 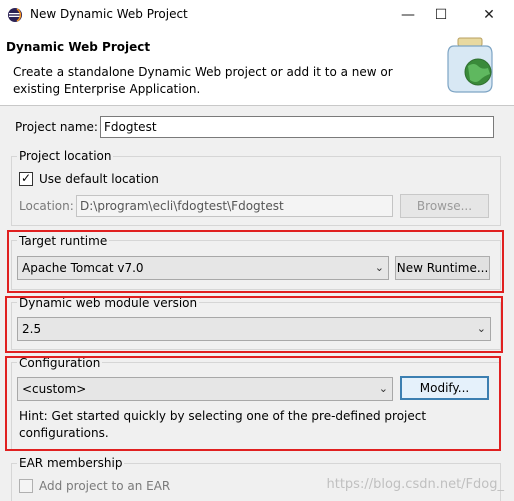 What do you see at coordinates (109, 14) in the screenshot?
I see `window-title: New Dynamic Web Project` at bounding box center [109, 14].